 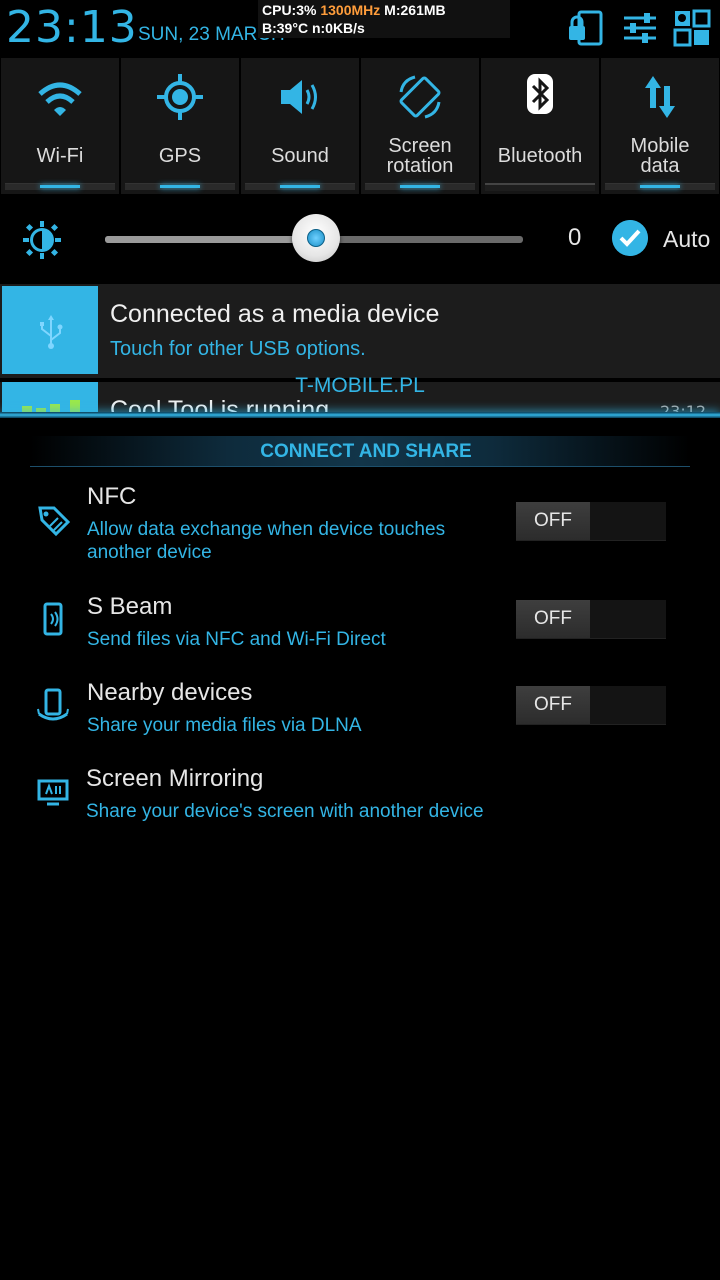 I want to click on nfc-icon, so click(x=54, y=521).